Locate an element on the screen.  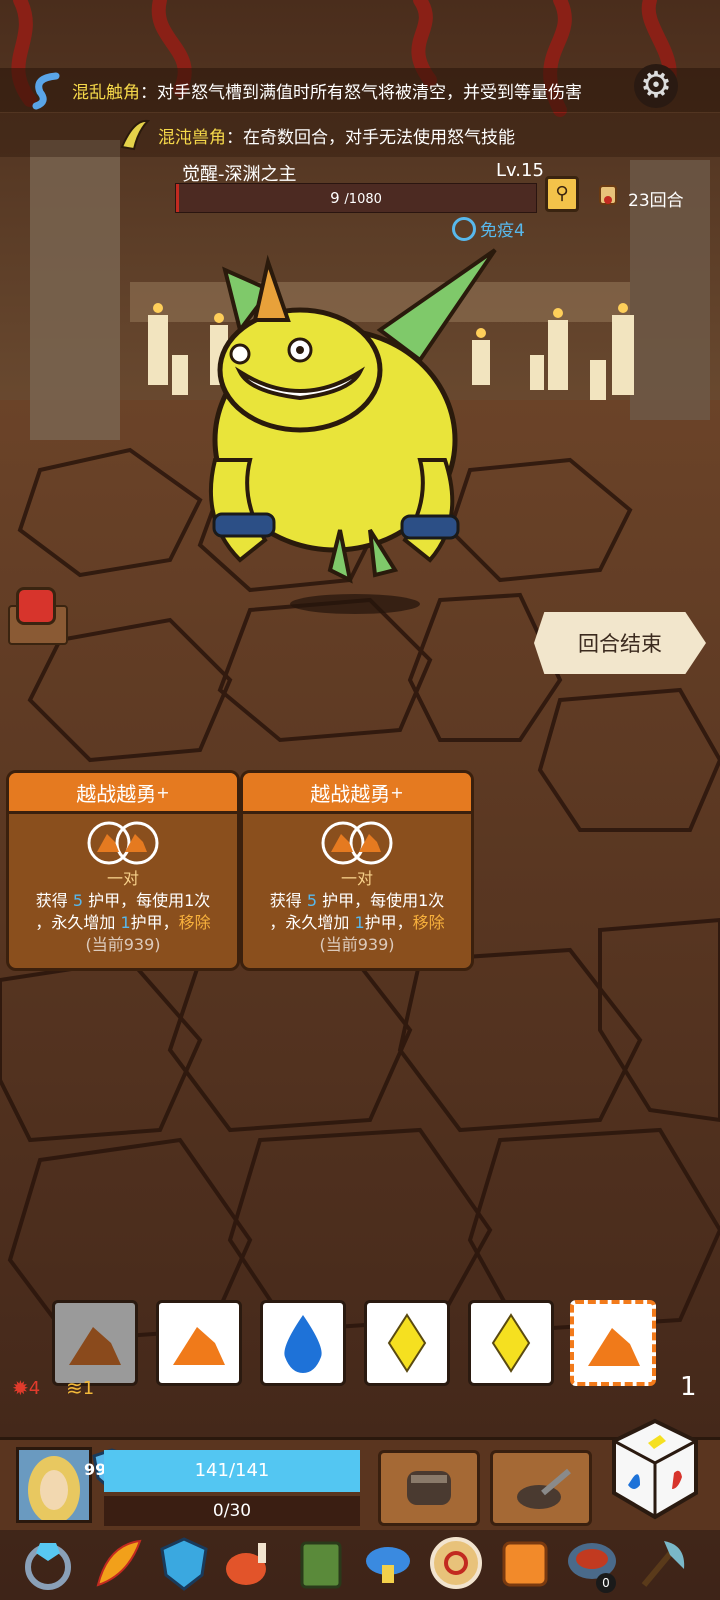
fist-icon is located at coordinates (429, 1488).